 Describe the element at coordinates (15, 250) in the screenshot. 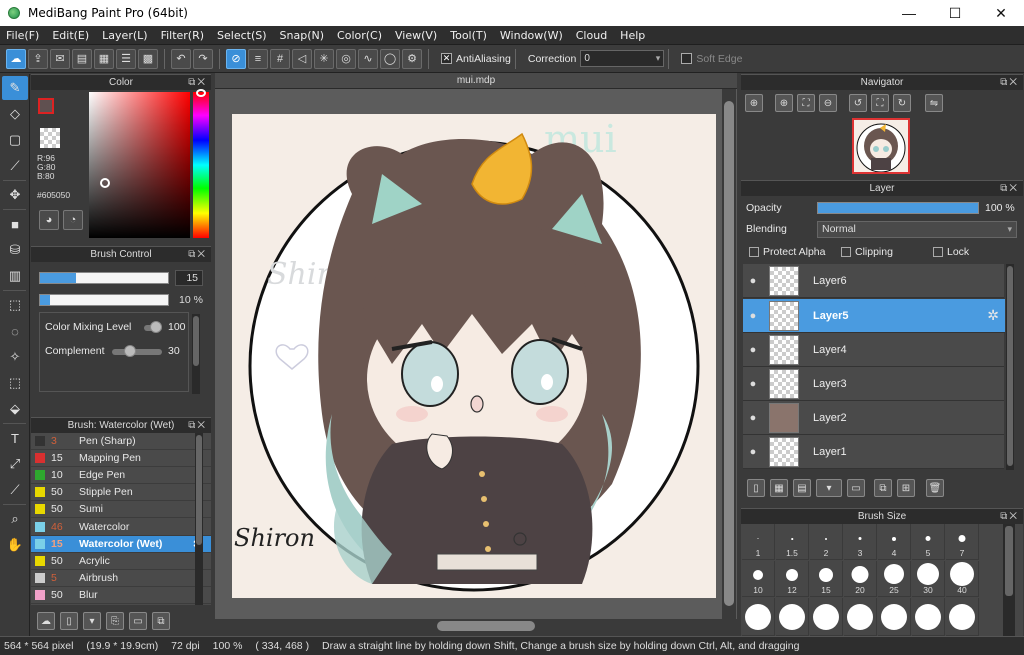

I see `bucket-tool-icon: ⛁` at that location.